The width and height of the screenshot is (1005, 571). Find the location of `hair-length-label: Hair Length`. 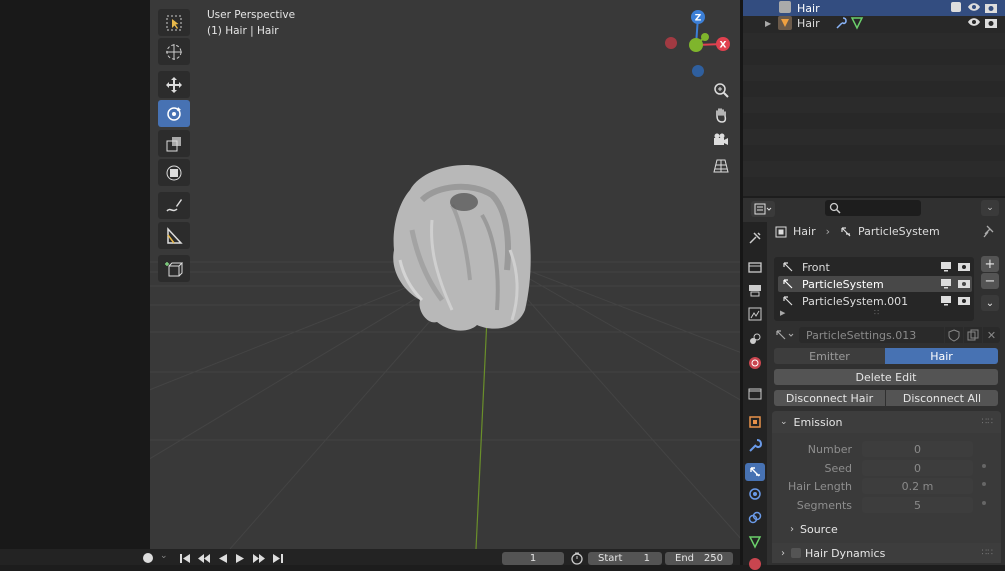

hair-length-label: Hair Length is located at coordinates (819, 486).